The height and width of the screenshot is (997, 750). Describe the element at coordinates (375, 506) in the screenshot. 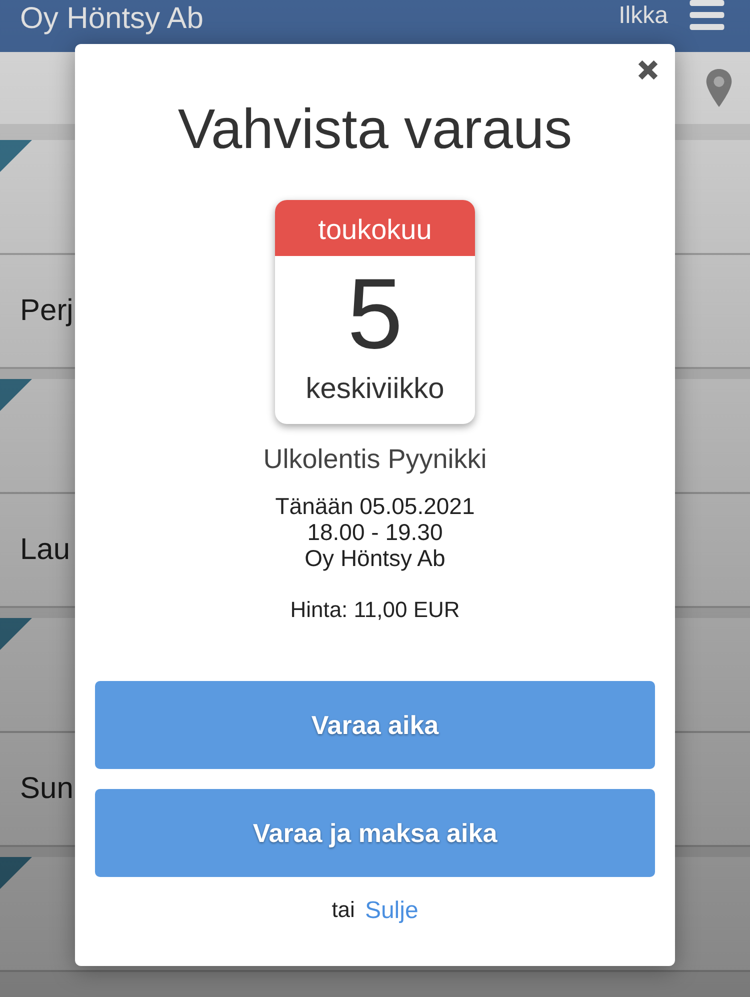

I see `booking-detail: Tänään 05.05.2021` at that location.